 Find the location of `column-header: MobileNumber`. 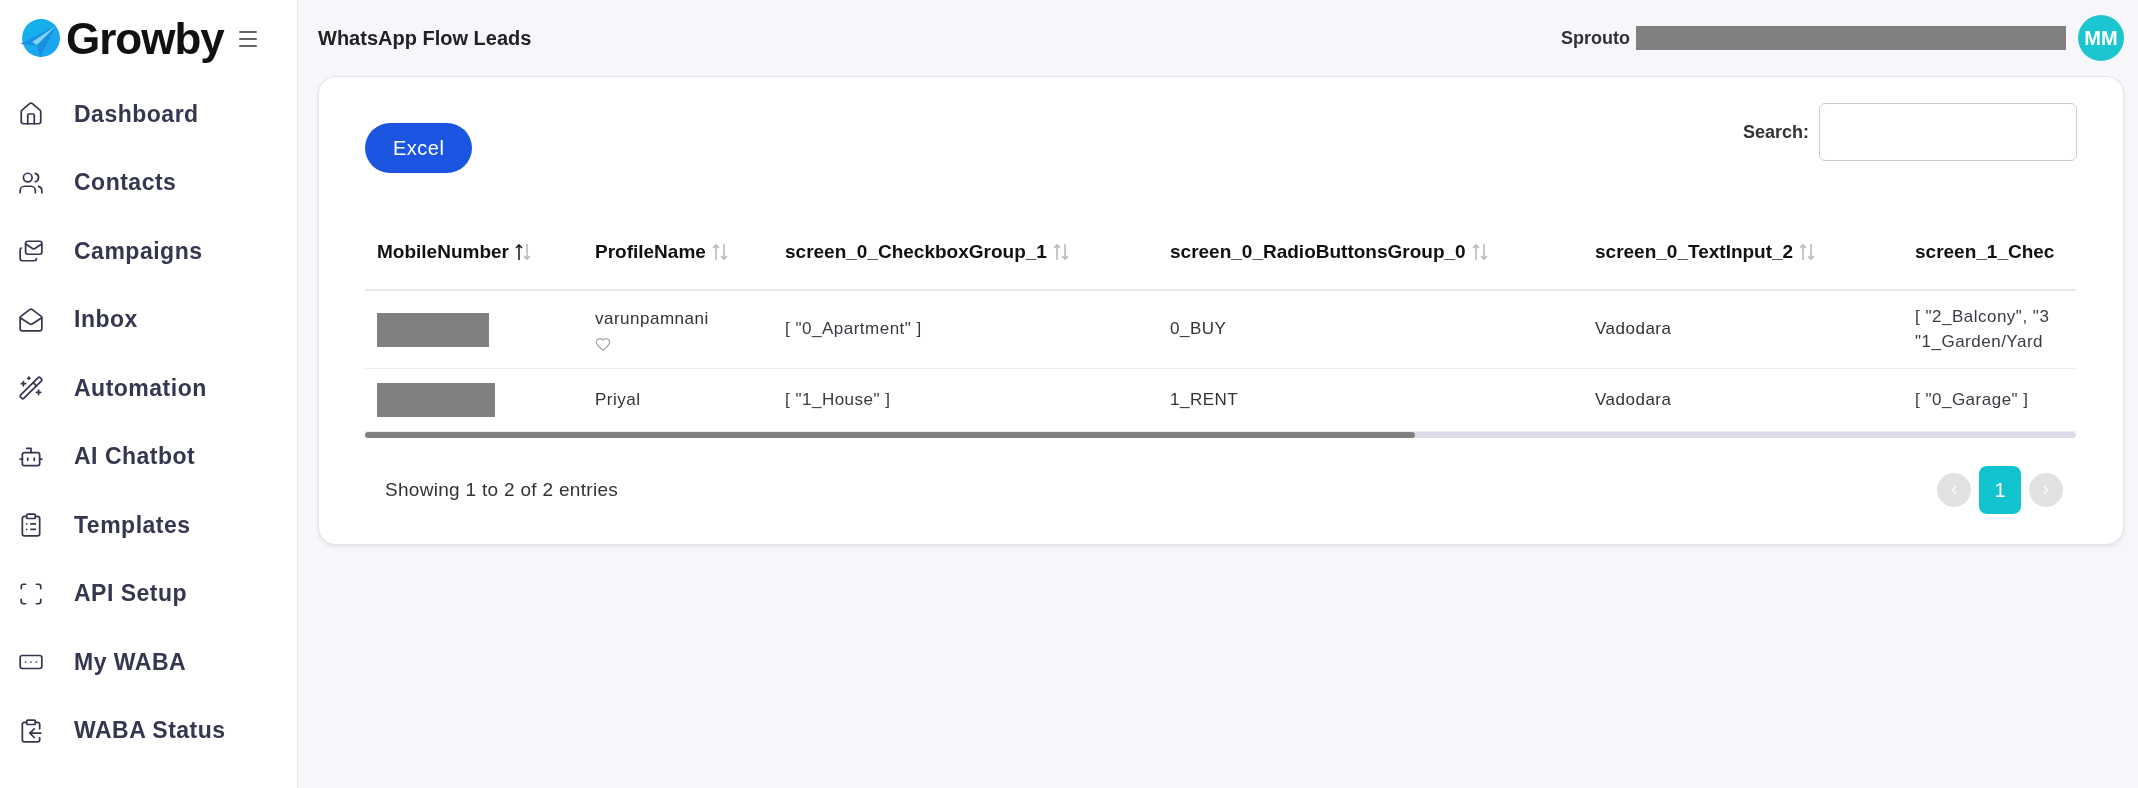

column-header: MobileNumber is located at coordinates (443, 252).